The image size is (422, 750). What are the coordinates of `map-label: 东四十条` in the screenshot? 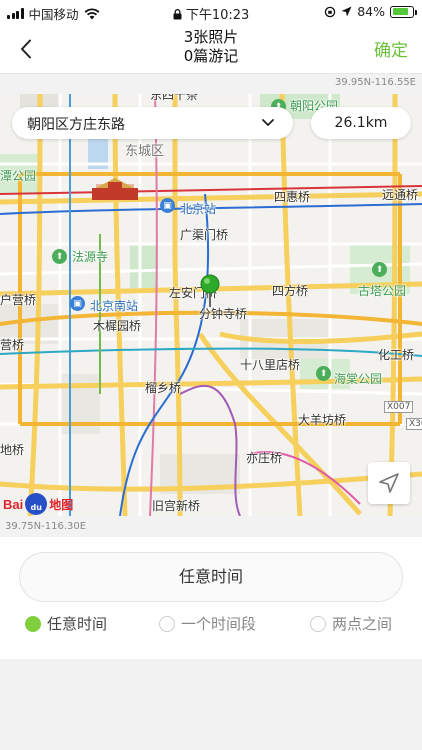 It's located at (174, 98).